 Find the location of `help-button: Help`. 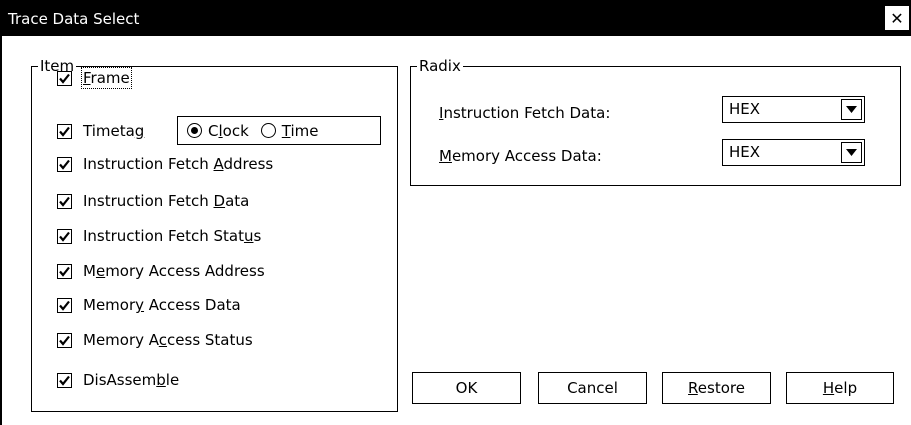

help-button: Help is located at coordinates (840, 388).